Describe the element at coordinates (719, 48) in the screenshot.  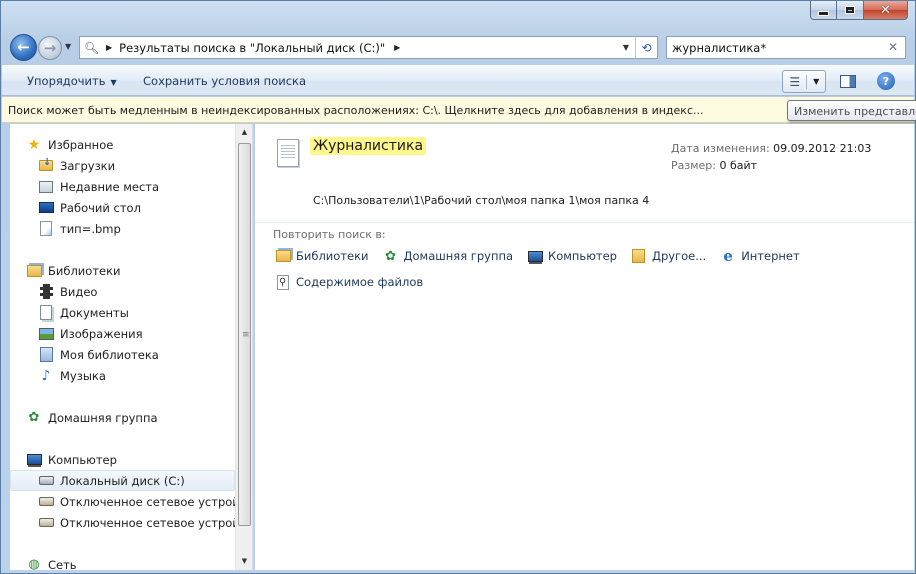
I see `search-query: журналистика*` at that location.